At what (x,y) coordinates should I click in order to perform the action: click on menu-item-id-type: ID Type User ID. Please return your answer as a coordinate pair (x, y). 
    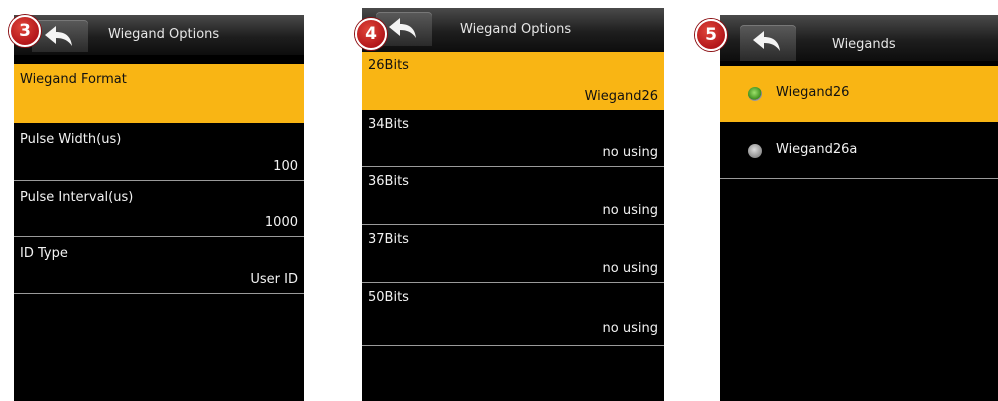
    Looking at the image, I should click on (159, 265).